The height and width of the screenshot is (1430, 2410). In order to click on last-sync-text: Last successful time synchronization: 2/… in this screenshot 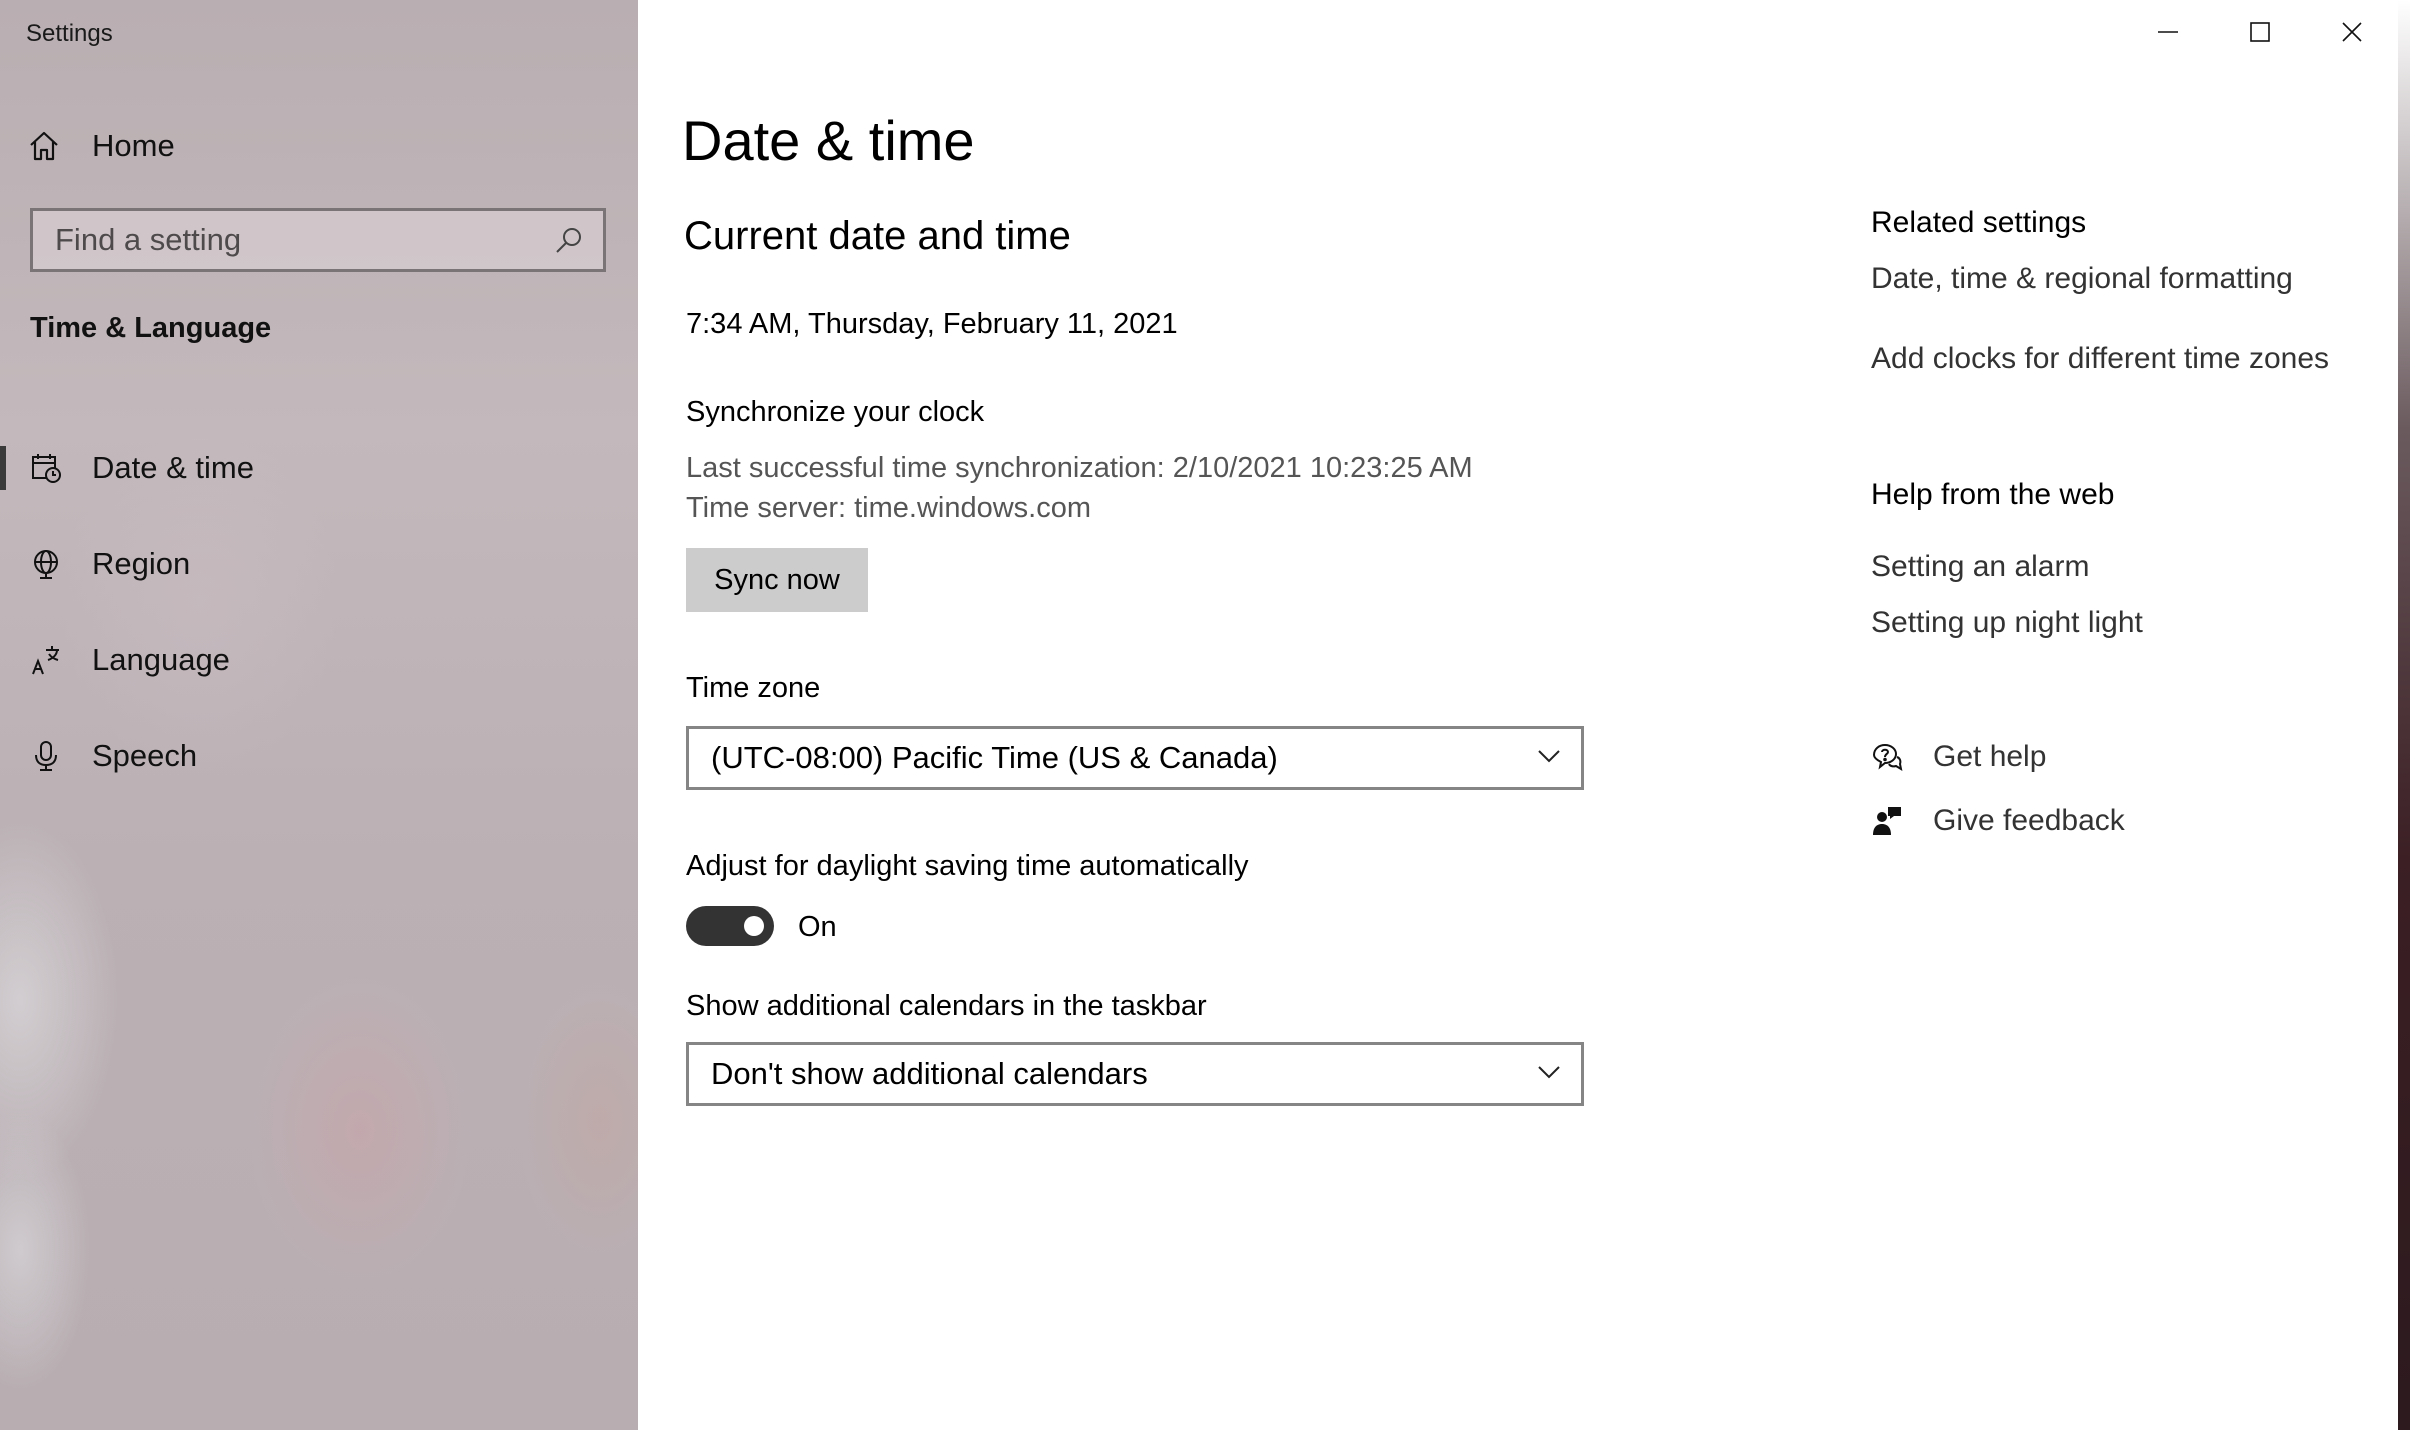, I will do `click(1079, 468)`.